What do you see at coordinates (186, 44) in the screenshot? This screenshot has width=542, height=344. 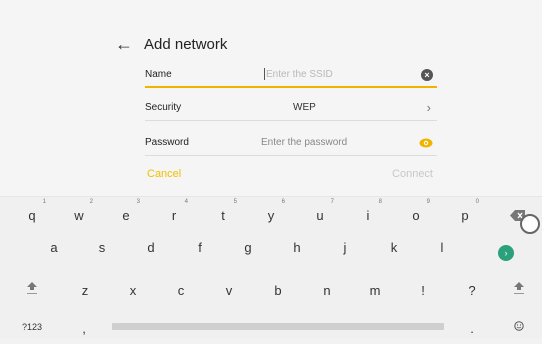 I see `page-title: Add network` at bounding box center [186, 44].